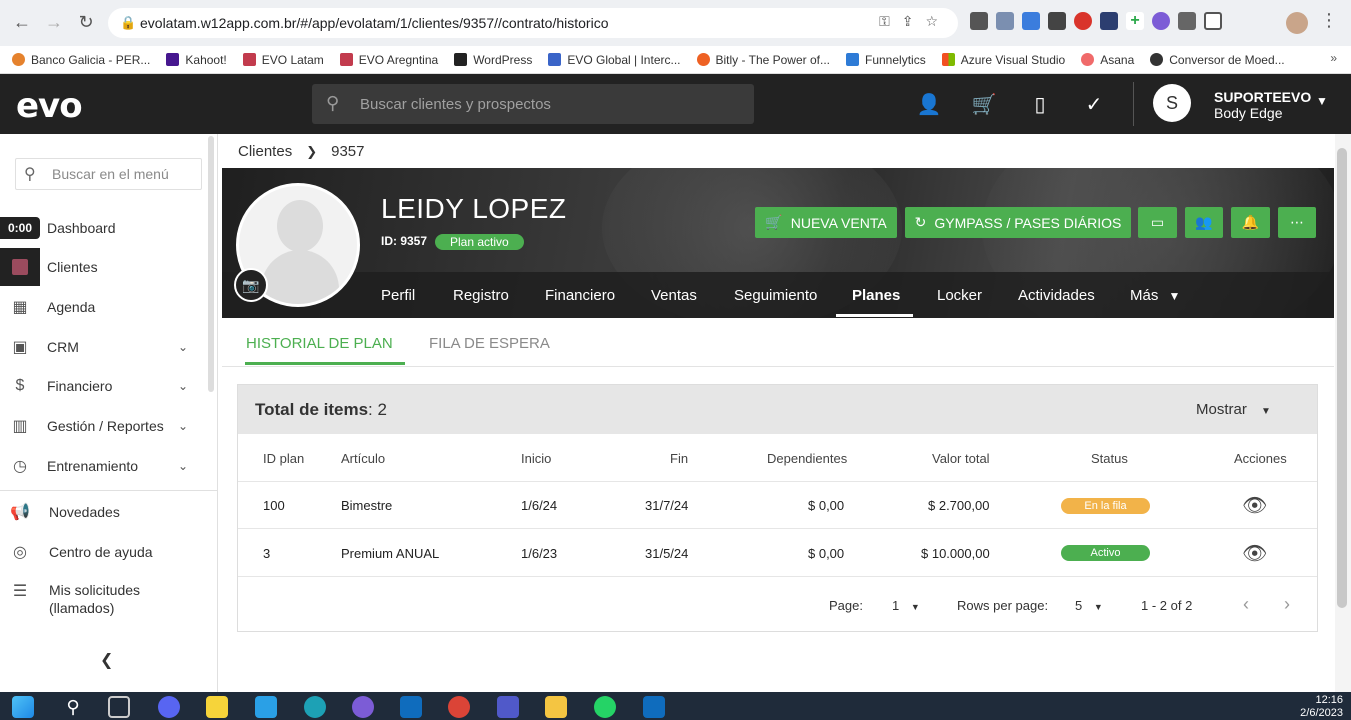  Describe the element at coordinates (22, 22) in the screenshot. I see `back-icon: ←` at that location.